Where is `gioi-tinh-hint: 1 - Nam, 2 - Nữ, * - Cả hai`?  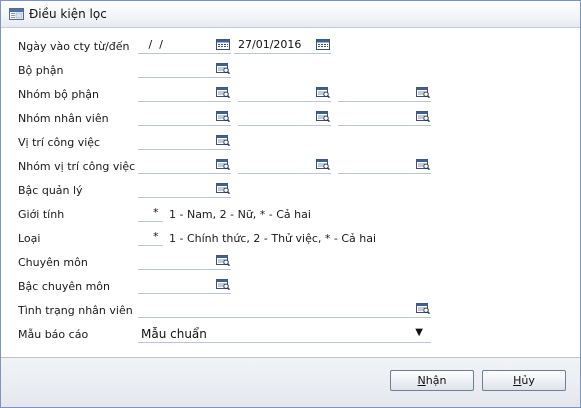
gioi-tinh-hint: 1 - Nam, 2 - Nữ, * - Cả hai is located at coordinates (240, 214).